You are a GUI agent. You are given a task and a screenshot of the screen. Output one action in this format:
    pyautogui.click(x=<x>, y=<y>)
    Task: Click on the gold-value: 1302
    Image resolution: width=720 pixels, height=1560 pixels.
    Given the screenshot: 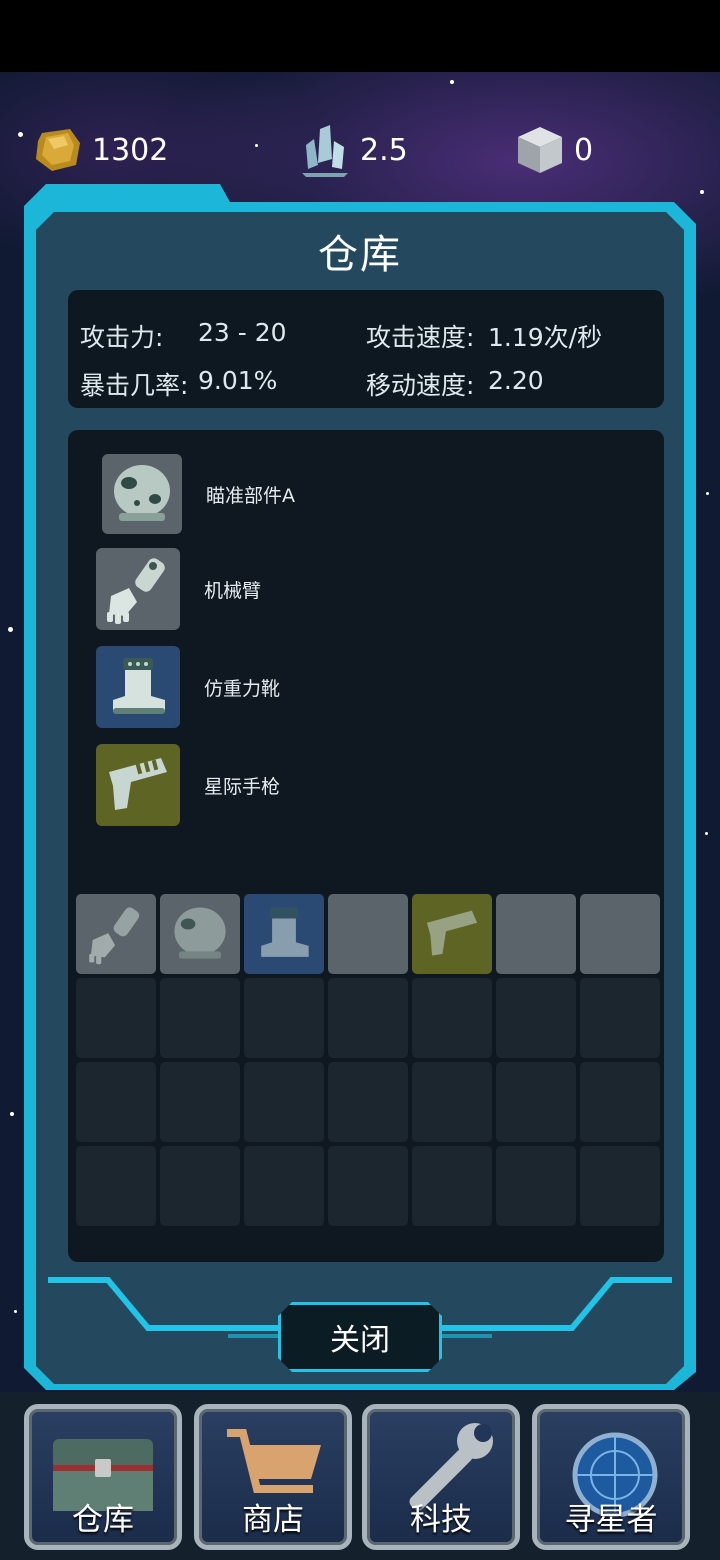 What is the action you would take?
    pyautogui.click(x=130, y=150)
    